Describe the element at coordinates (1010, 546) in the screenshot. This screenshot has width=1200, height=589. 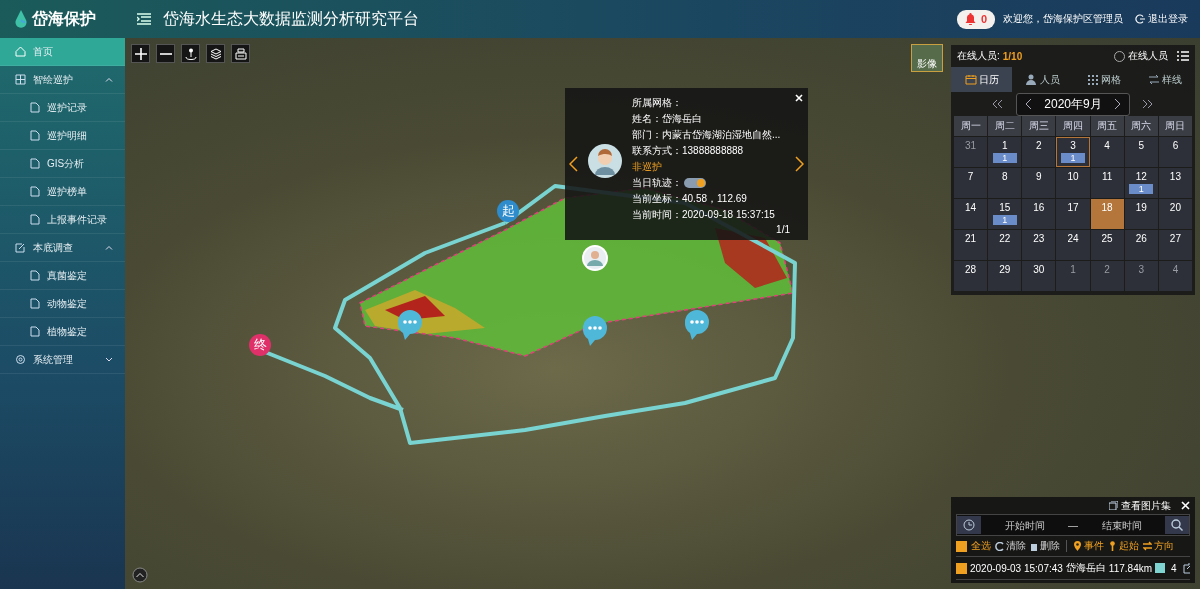
I see `clear-button: 清除` at that location.